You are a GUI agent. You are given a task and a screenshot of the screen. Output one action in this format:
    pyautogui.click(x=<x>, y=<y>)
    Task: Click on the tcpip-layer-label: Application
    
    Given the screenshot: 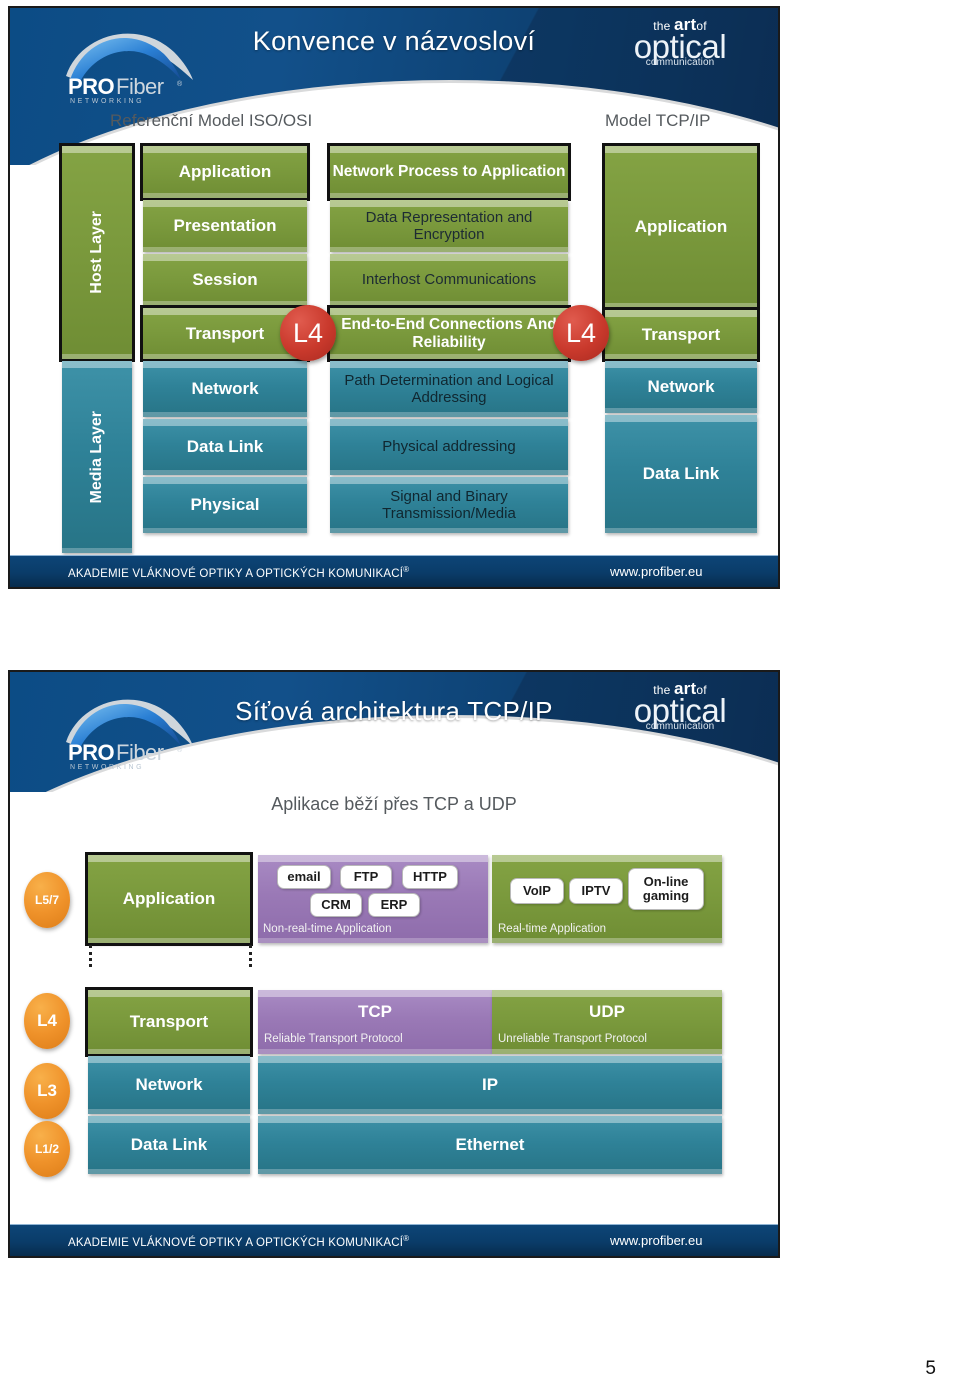 What is the action you would take?
    pyautogui.click(x=681, y=227)
    